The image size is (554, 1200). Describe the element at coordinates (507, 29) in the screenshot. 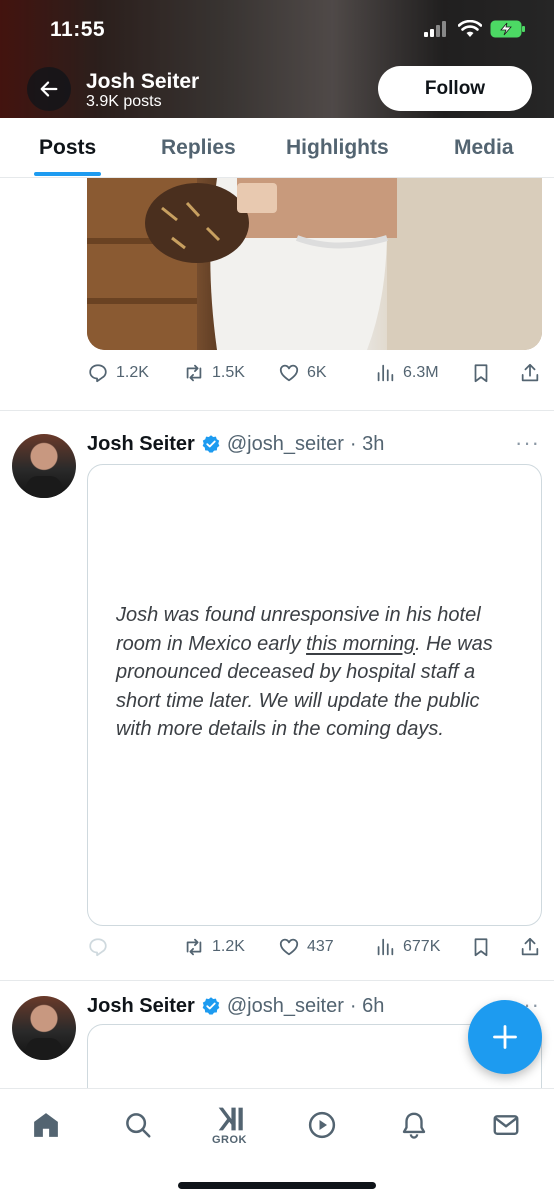

I see `battery-charging-icon` at that location.